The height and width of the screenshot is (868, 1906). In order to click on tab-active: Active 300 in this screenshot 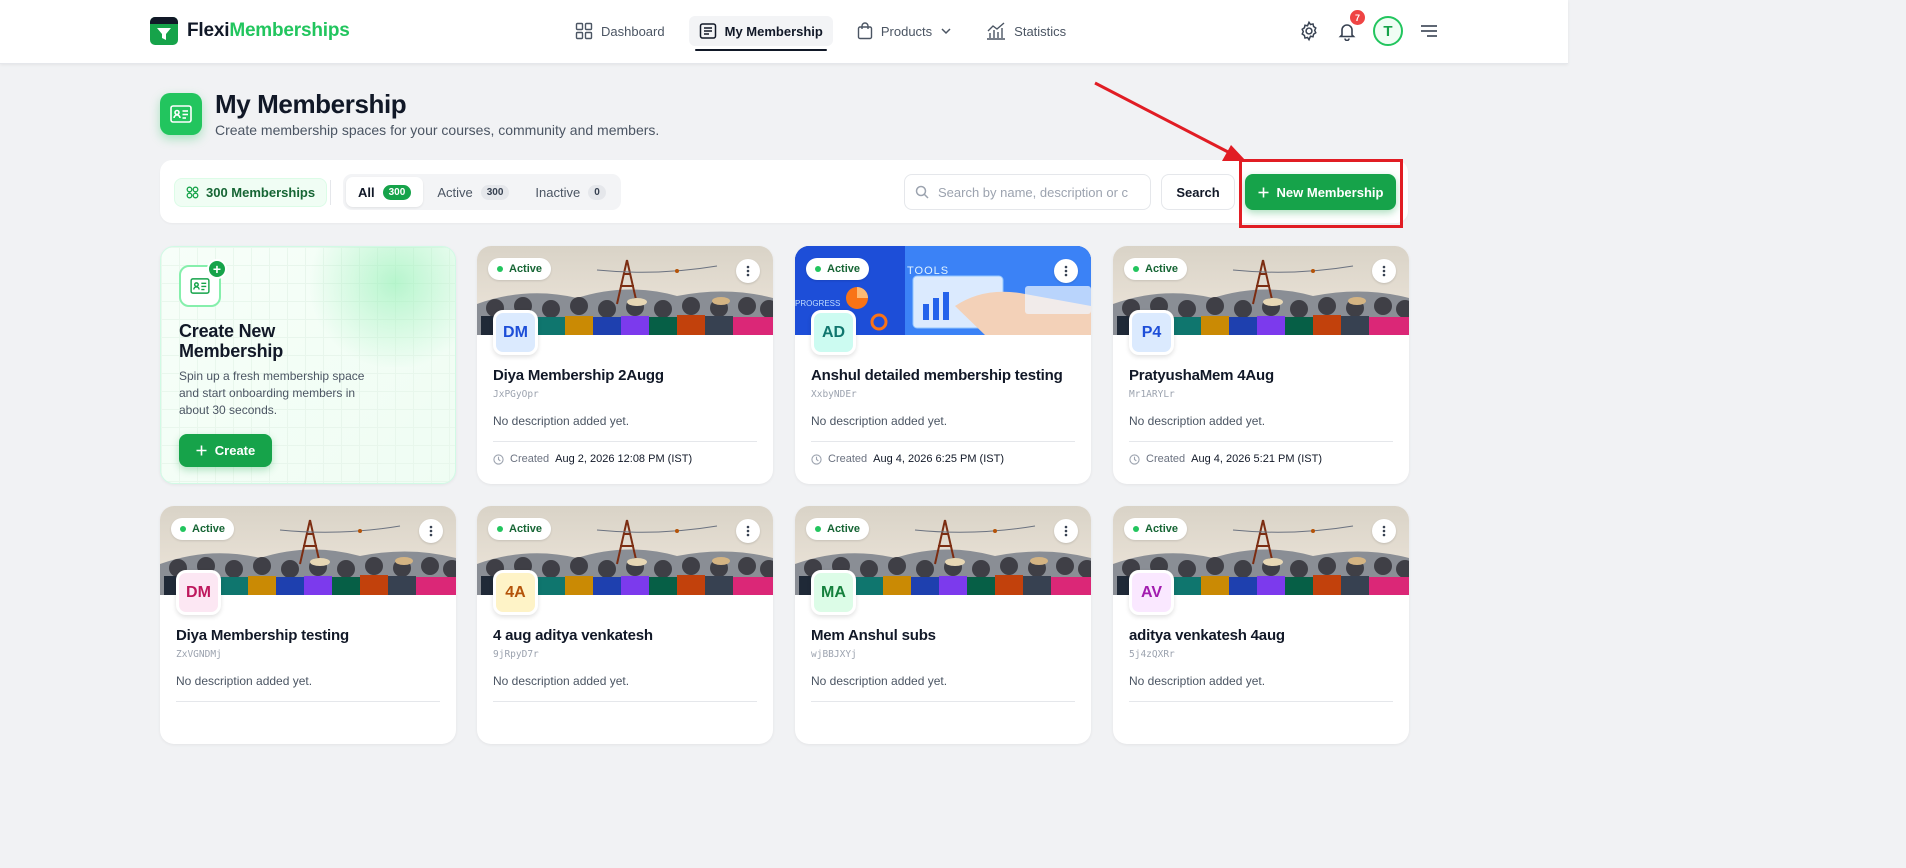, I will do `click(473, 192)`.